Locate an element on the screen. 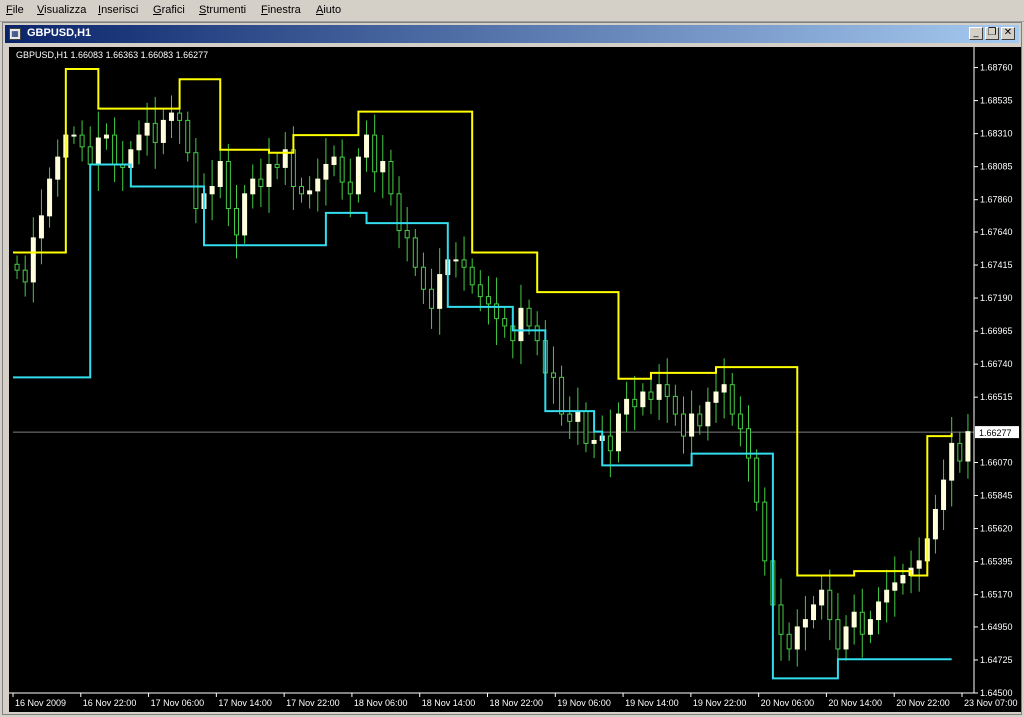  current-price-label: 1.66277 is located at coordinates (995, 433).